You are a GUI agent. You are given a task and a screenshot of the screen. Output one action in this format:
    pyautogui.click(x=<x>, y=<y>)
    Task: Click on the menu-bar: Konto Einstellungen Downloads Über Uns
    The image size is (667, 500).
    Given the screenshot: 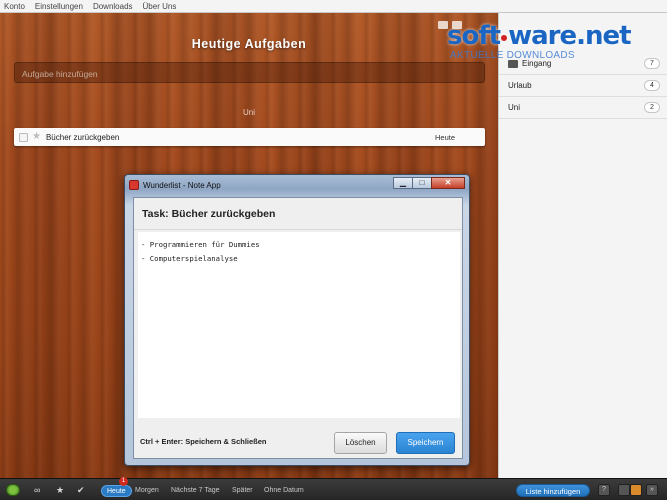 What is the action you would take?
    pyautogui.click(x=333, y=6)
    